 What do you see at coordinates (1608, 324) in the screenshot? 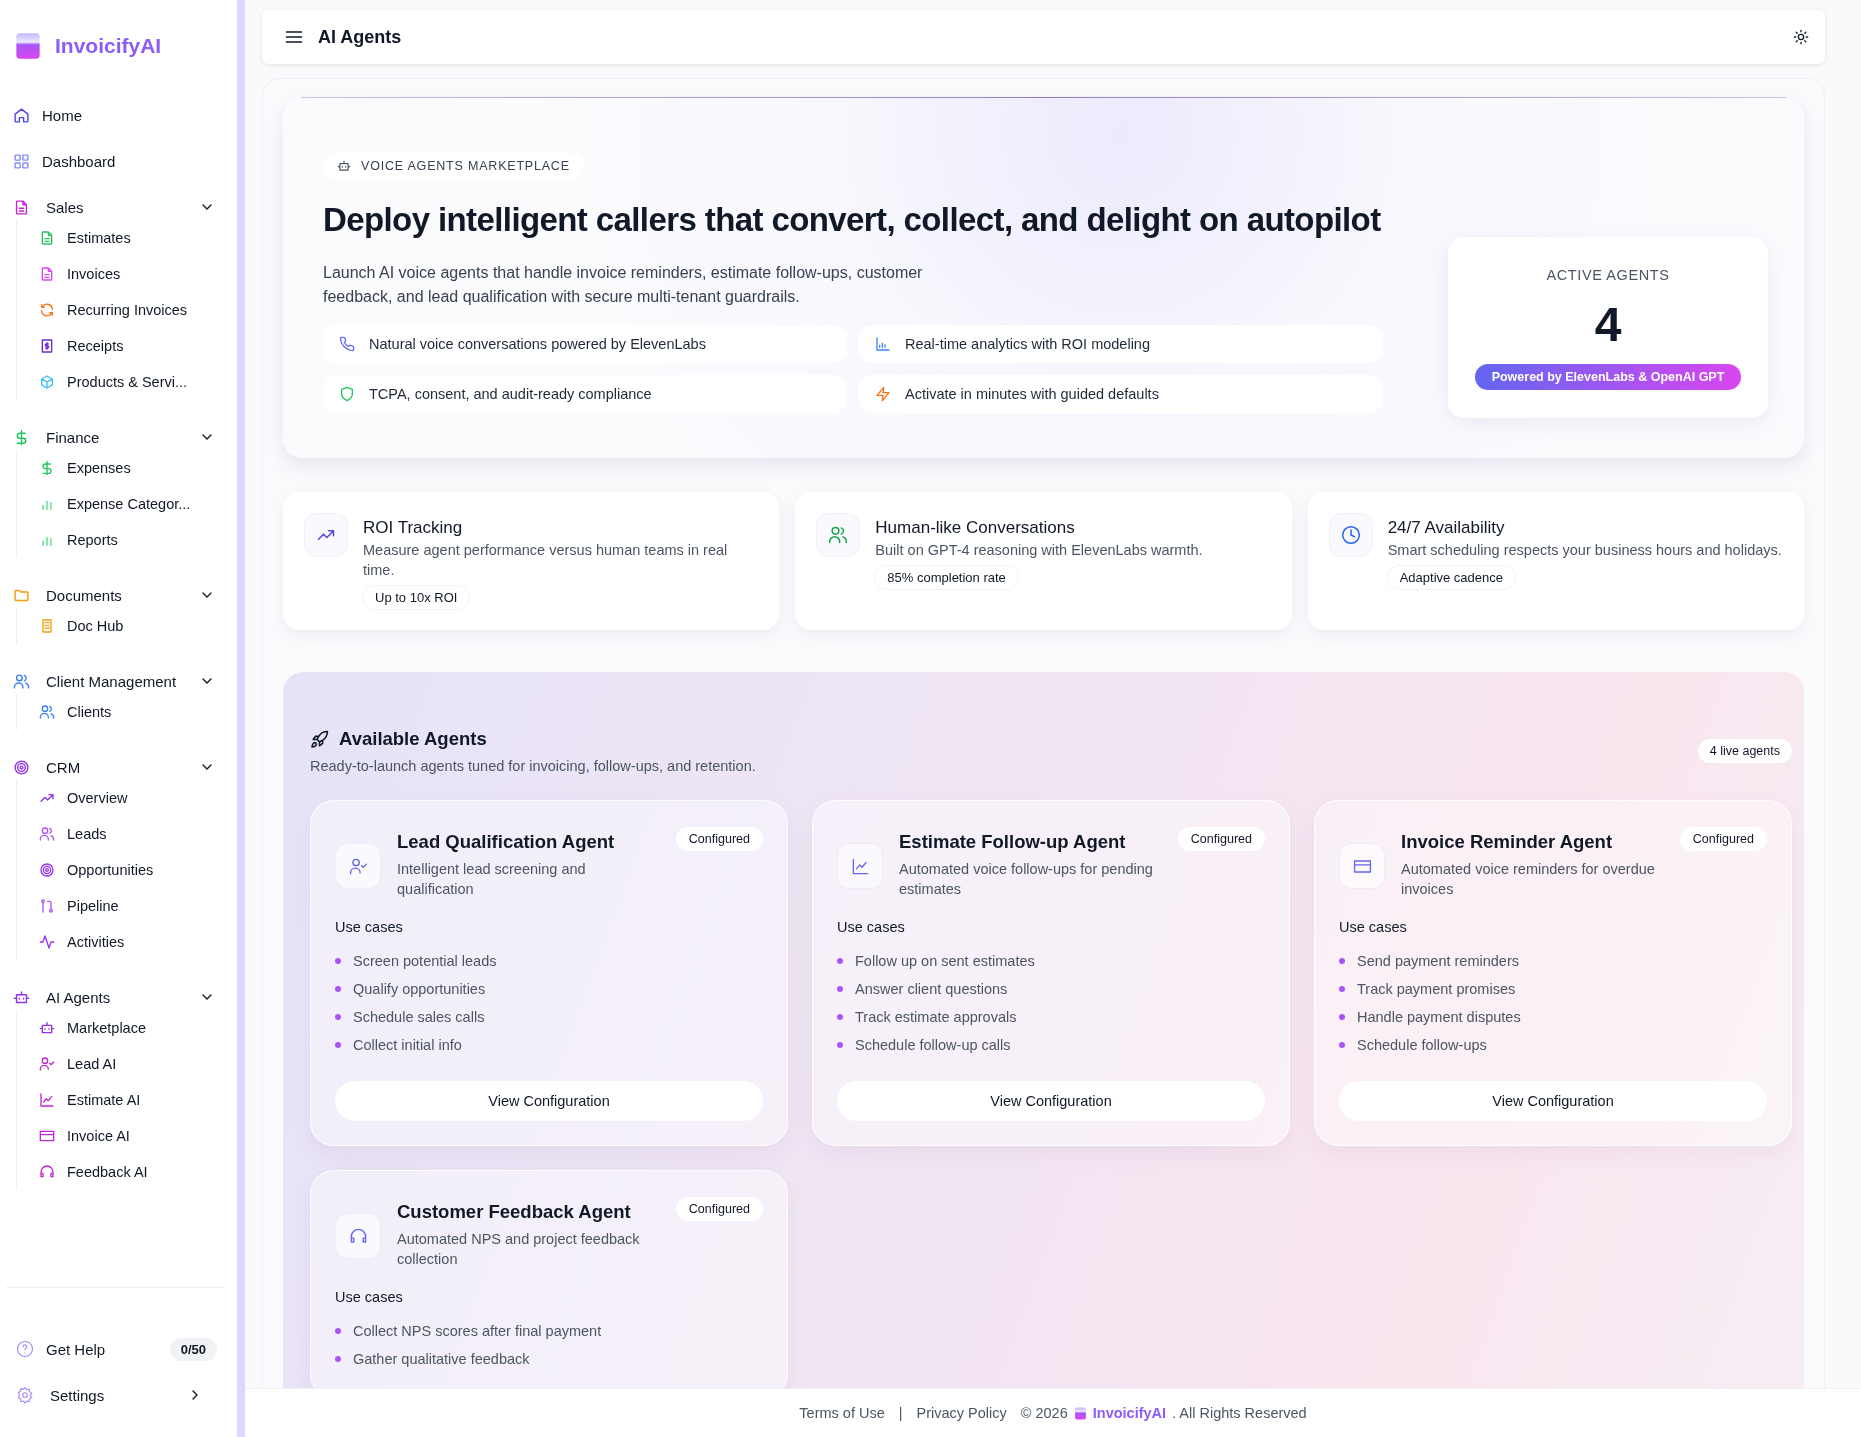
I see `stat-value: 4` at bounding box center [1608, 324].